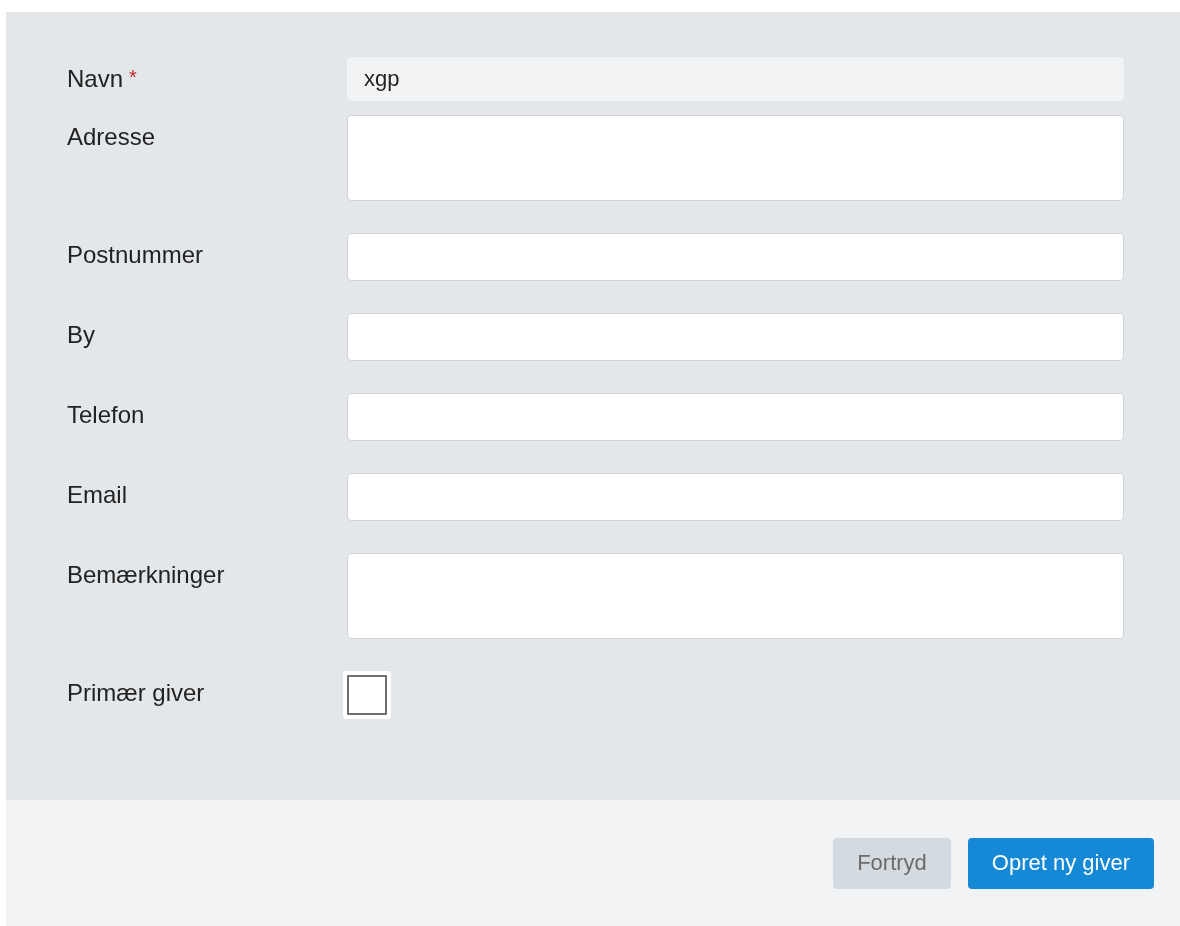 The height and width of the screenshot is (926, 1180). What do you see at coordinates (1060, 863) in the screenshot?
I see `create-button: Opret ny giver` at bounding box center [1060, 863].